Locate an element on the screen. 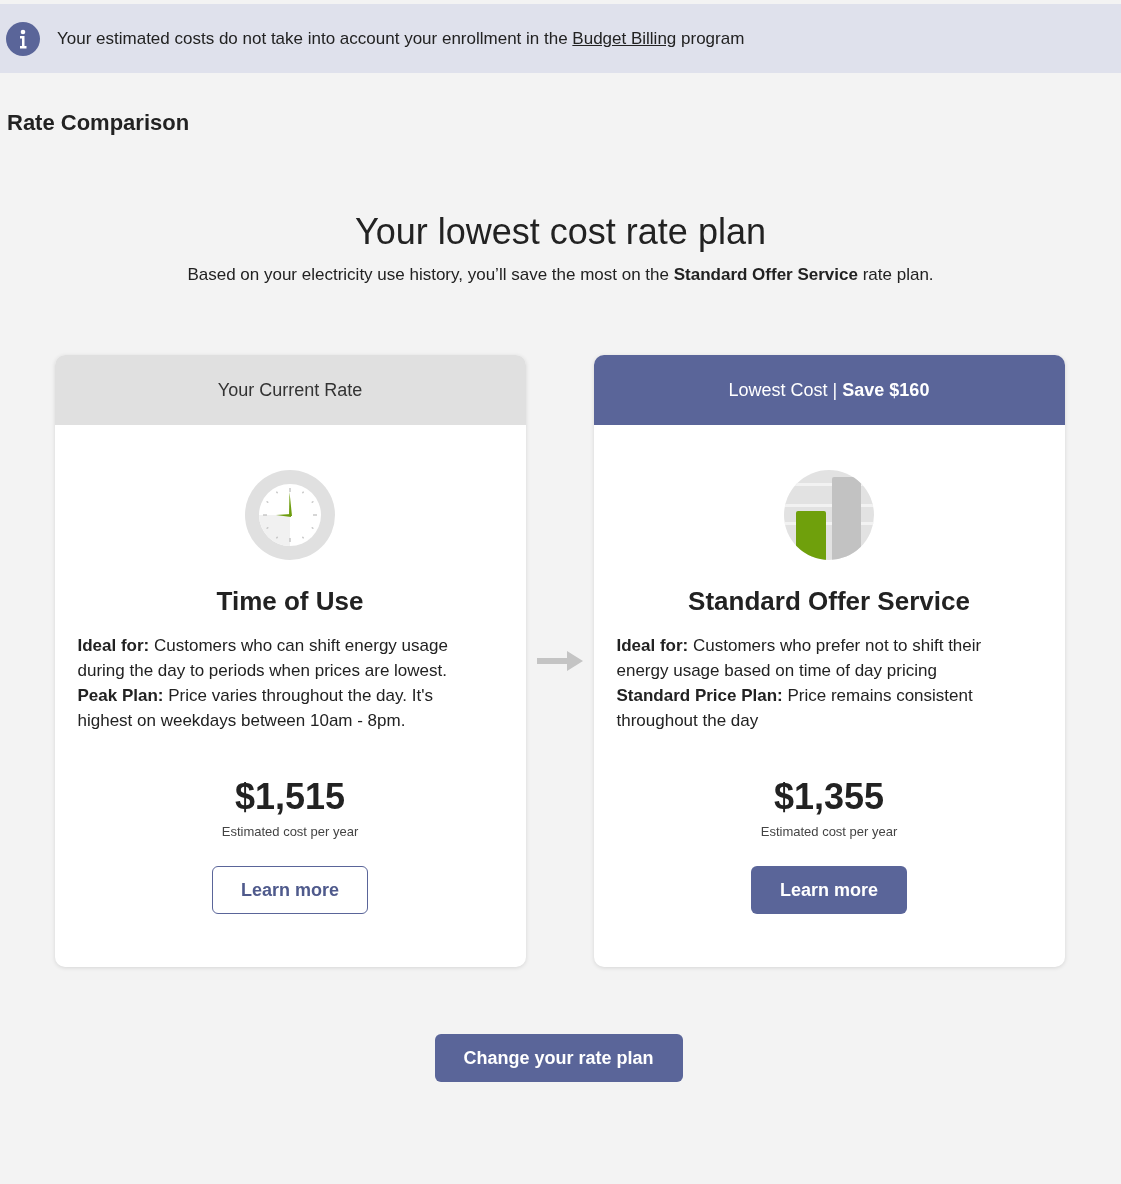  page-title: Rate Comparison is located at coordinates (99, 123).